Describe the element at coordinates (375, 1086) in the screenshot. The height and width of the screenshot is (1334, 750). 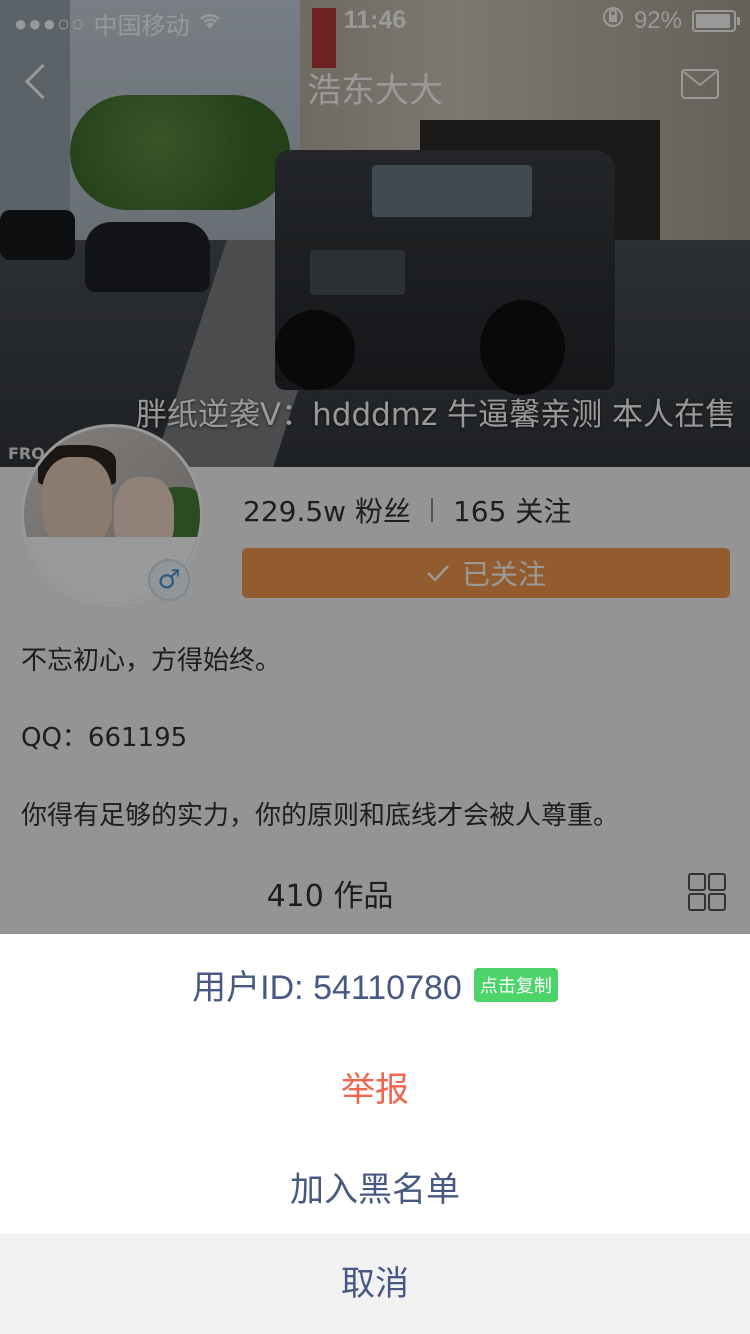
I see `report-button: 举报` at that location.